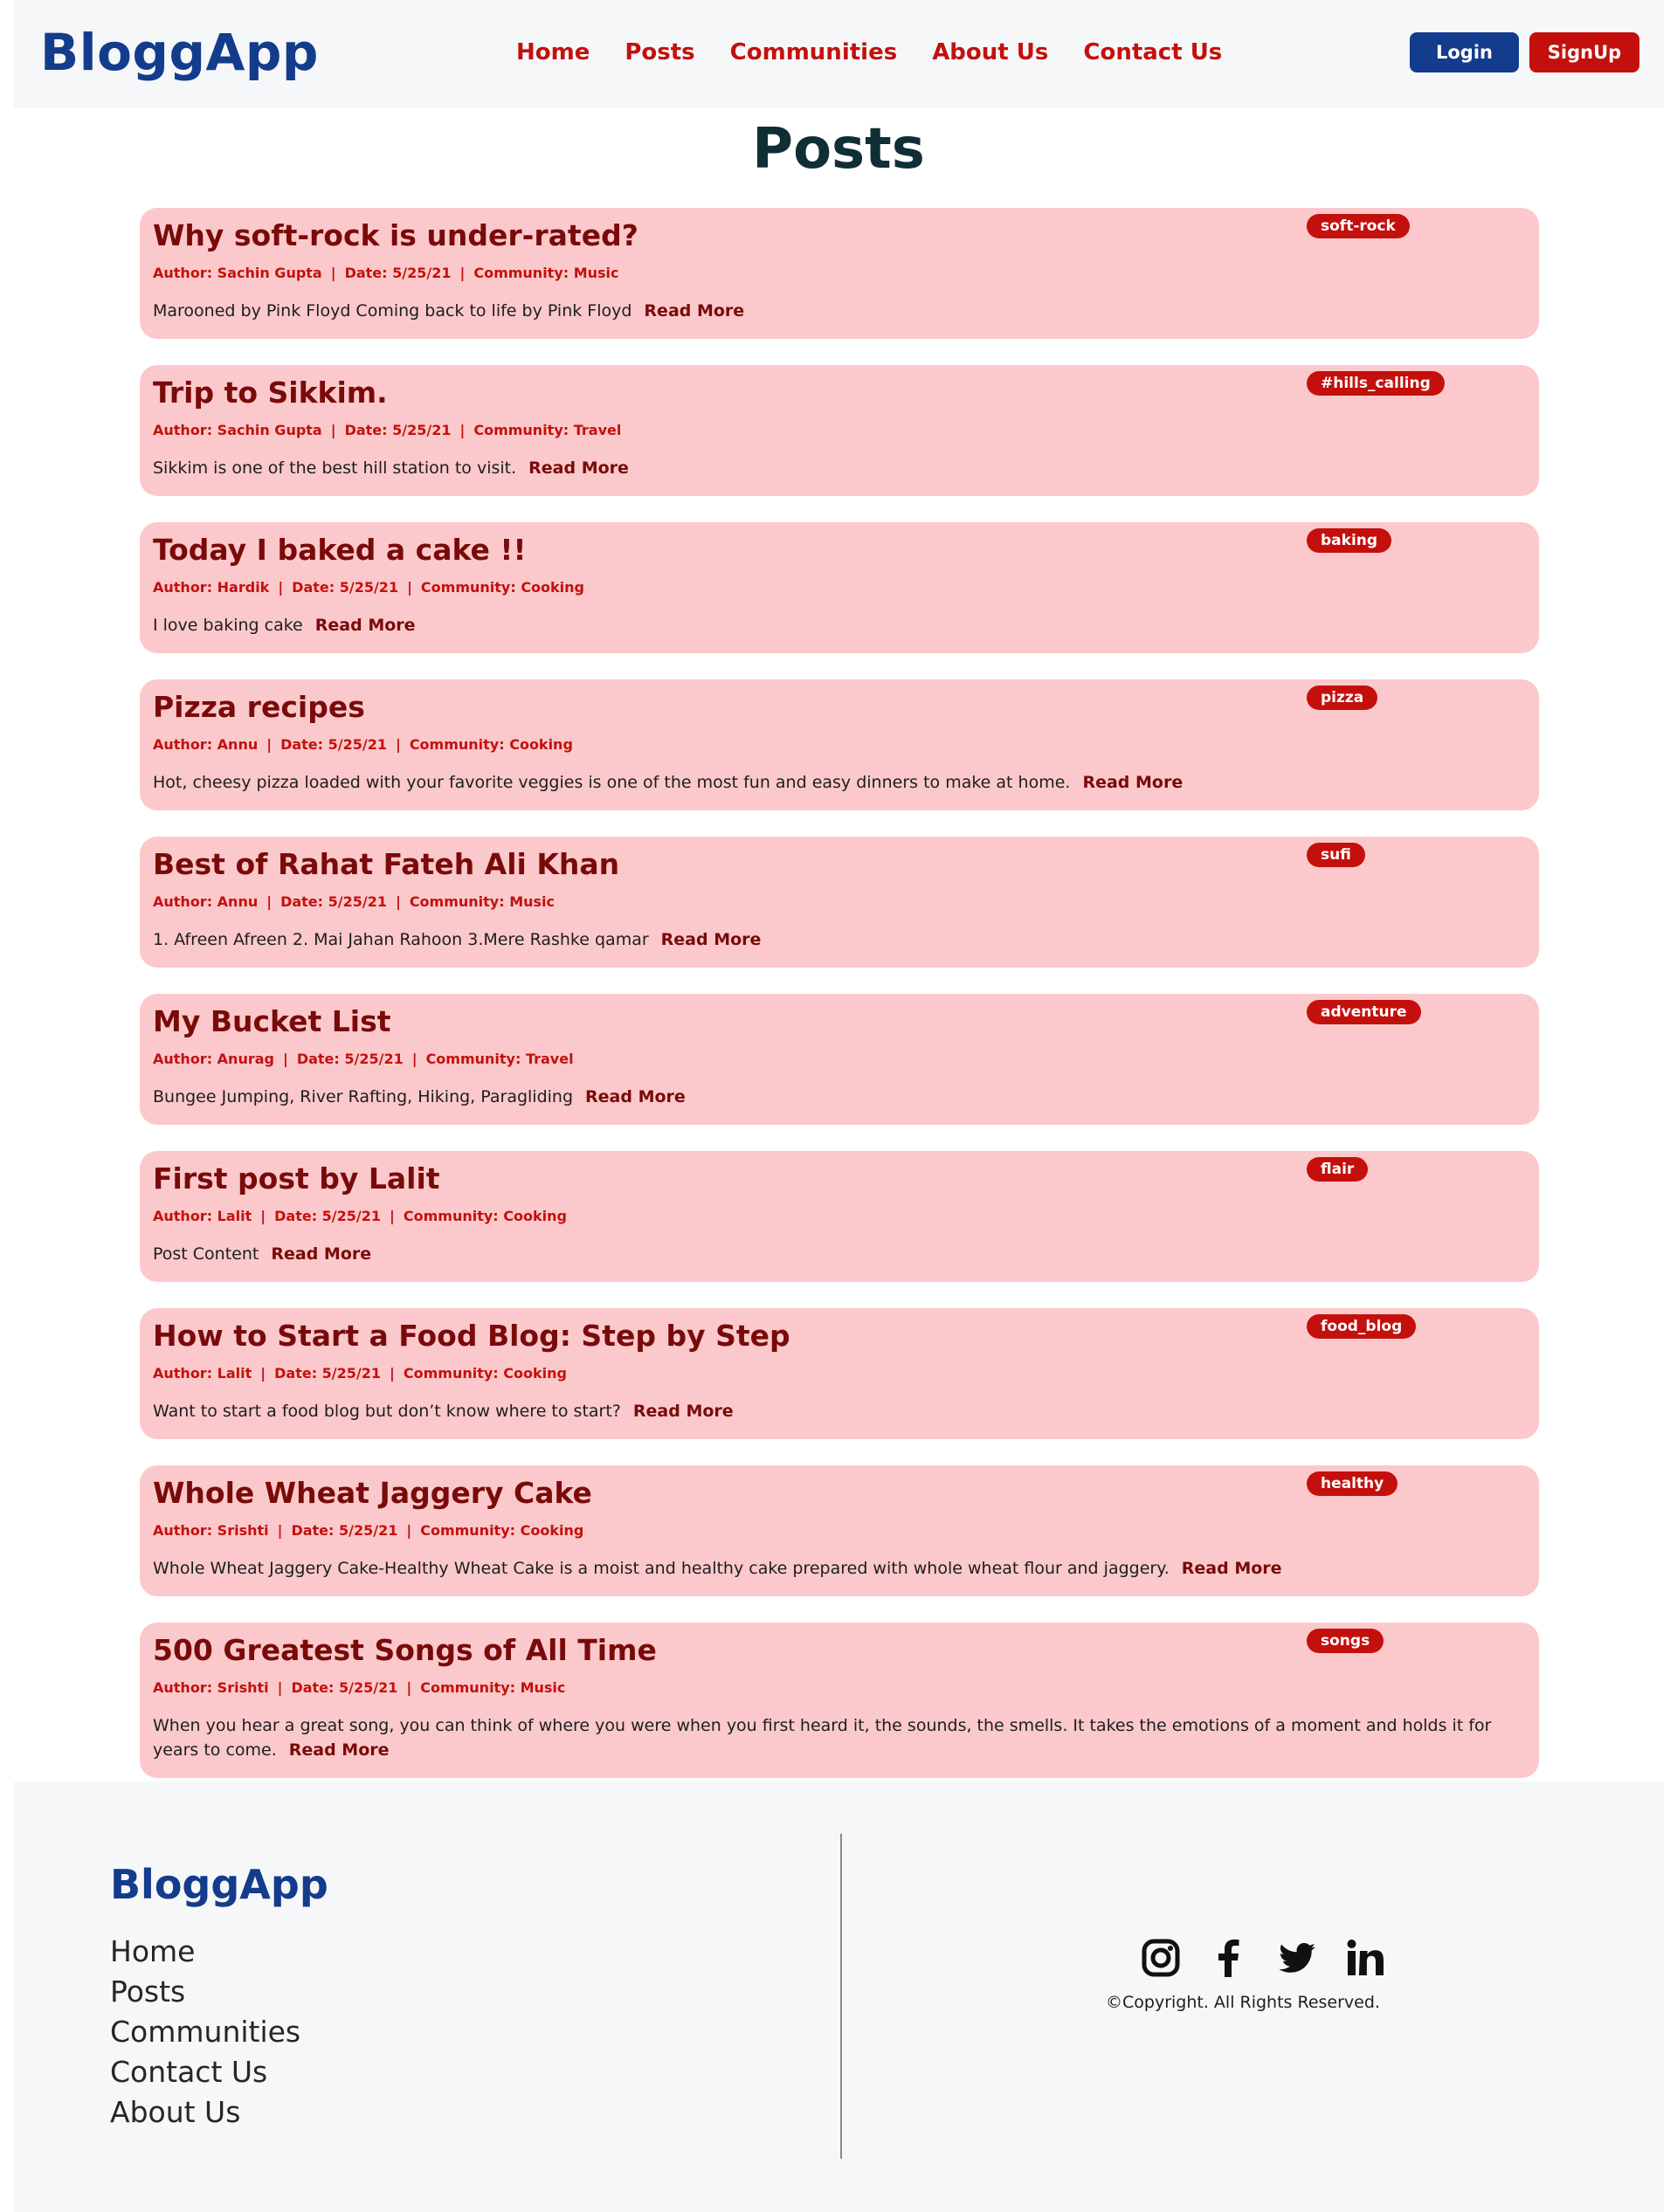  I want to click on facebook-icon, so click(1229, 1958).